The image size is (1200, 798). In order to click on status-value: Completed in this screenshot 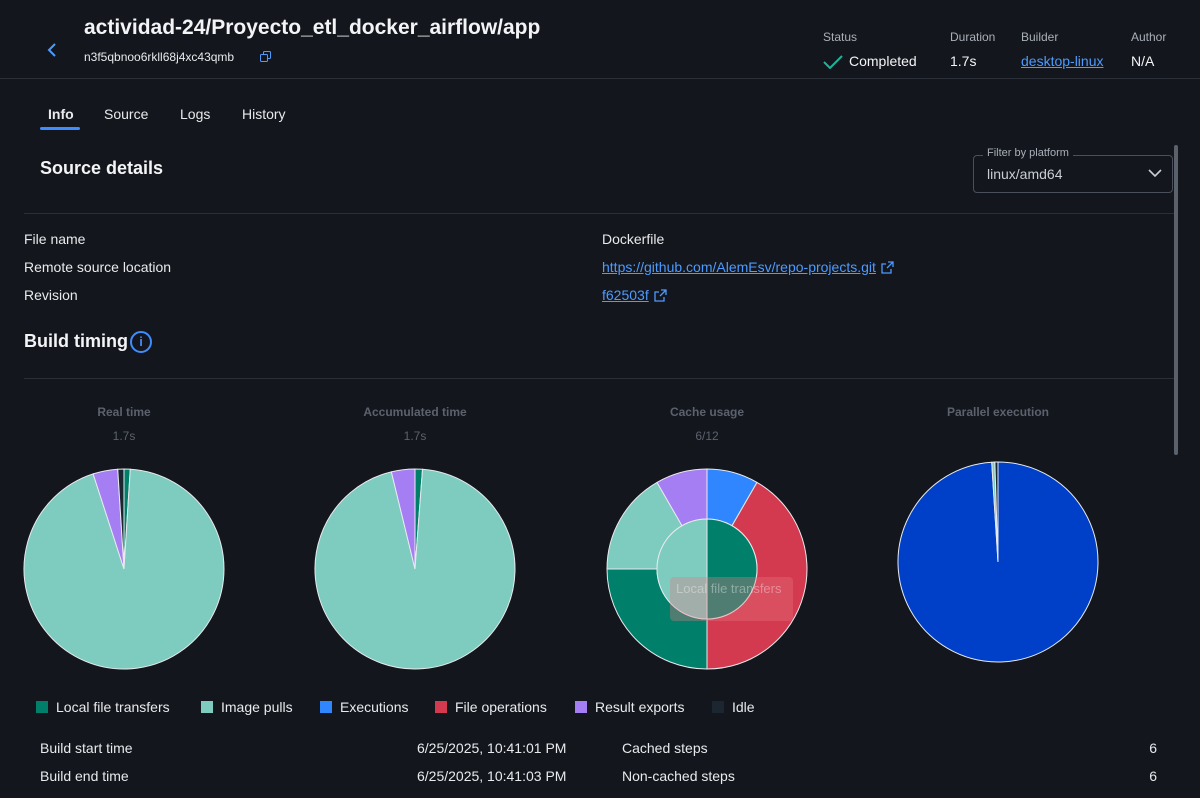, I will do `click(883, 61)`.